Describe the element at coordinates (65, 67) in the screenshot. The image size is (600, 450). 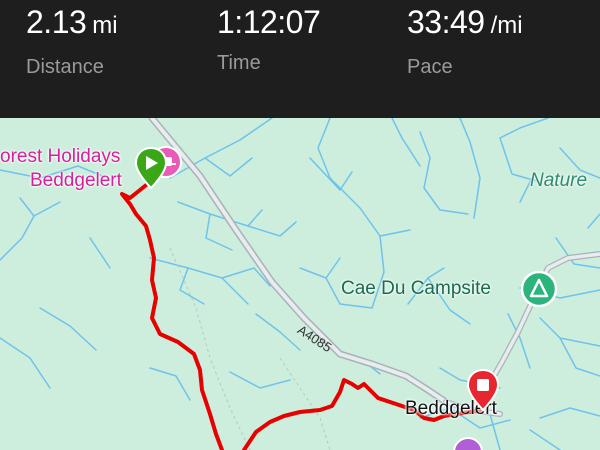
I see `distance-label: Distance` at that location.